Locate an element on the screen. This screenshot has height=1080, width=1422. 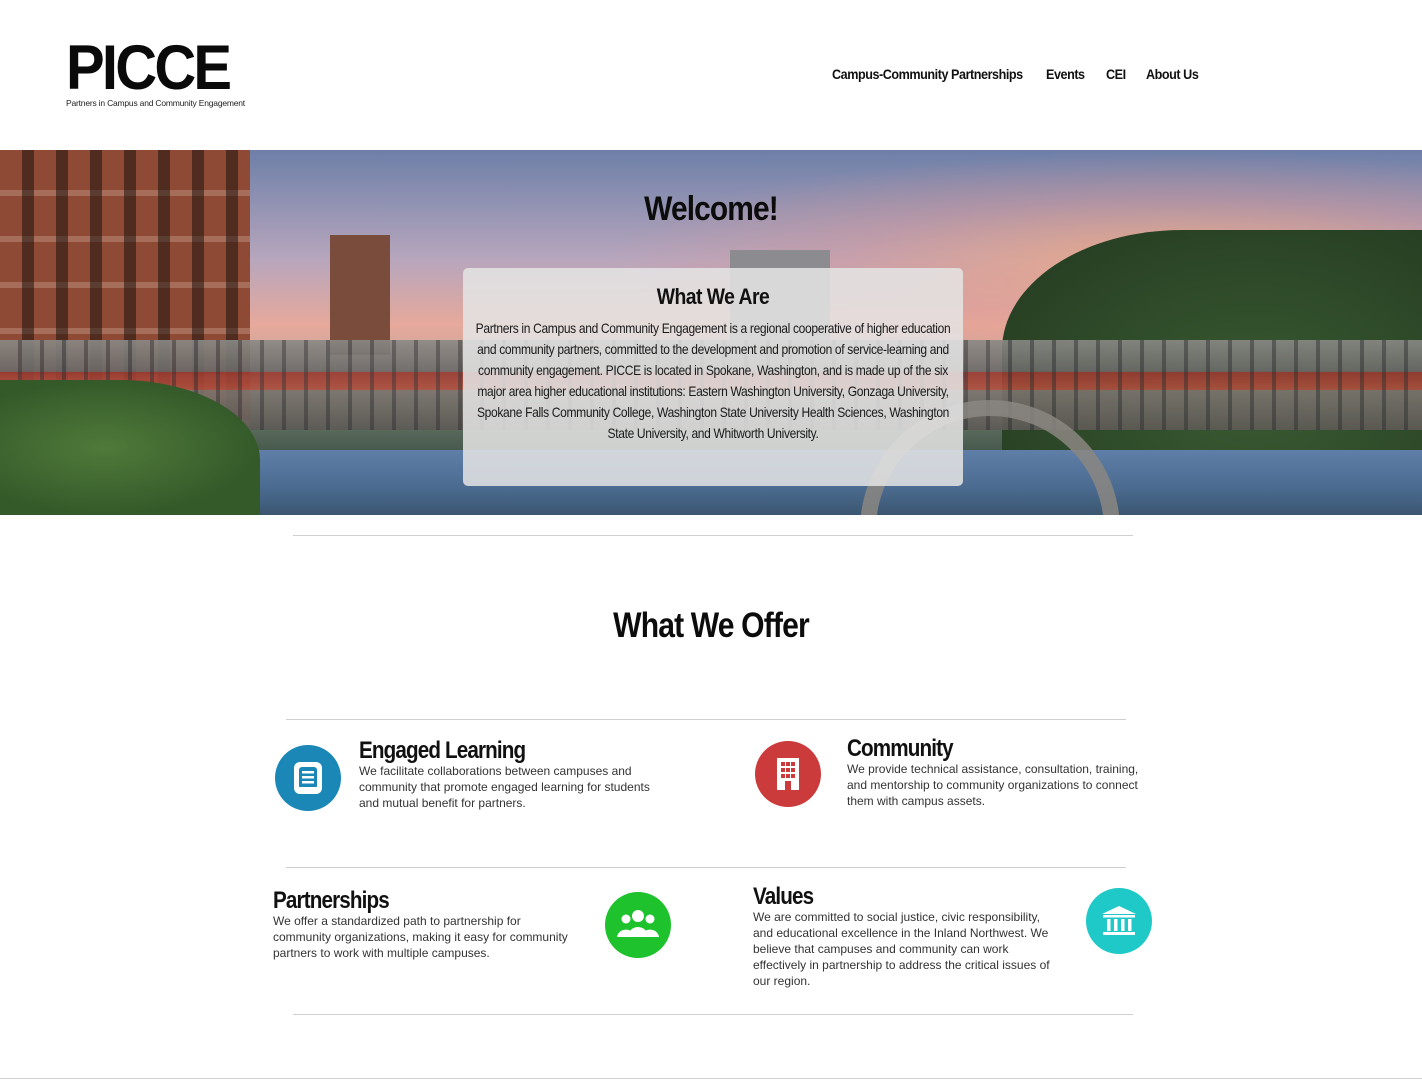
logo-wordmark: PICCE is located at coordinates (149, 68).